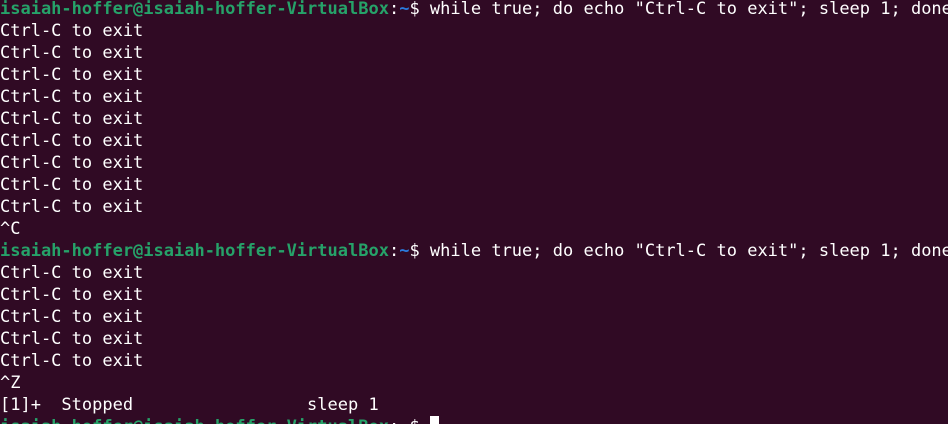 Image resolution: width=948 pixels, height=424 pixels. I want to click on text-cursor, so click(434, 420).